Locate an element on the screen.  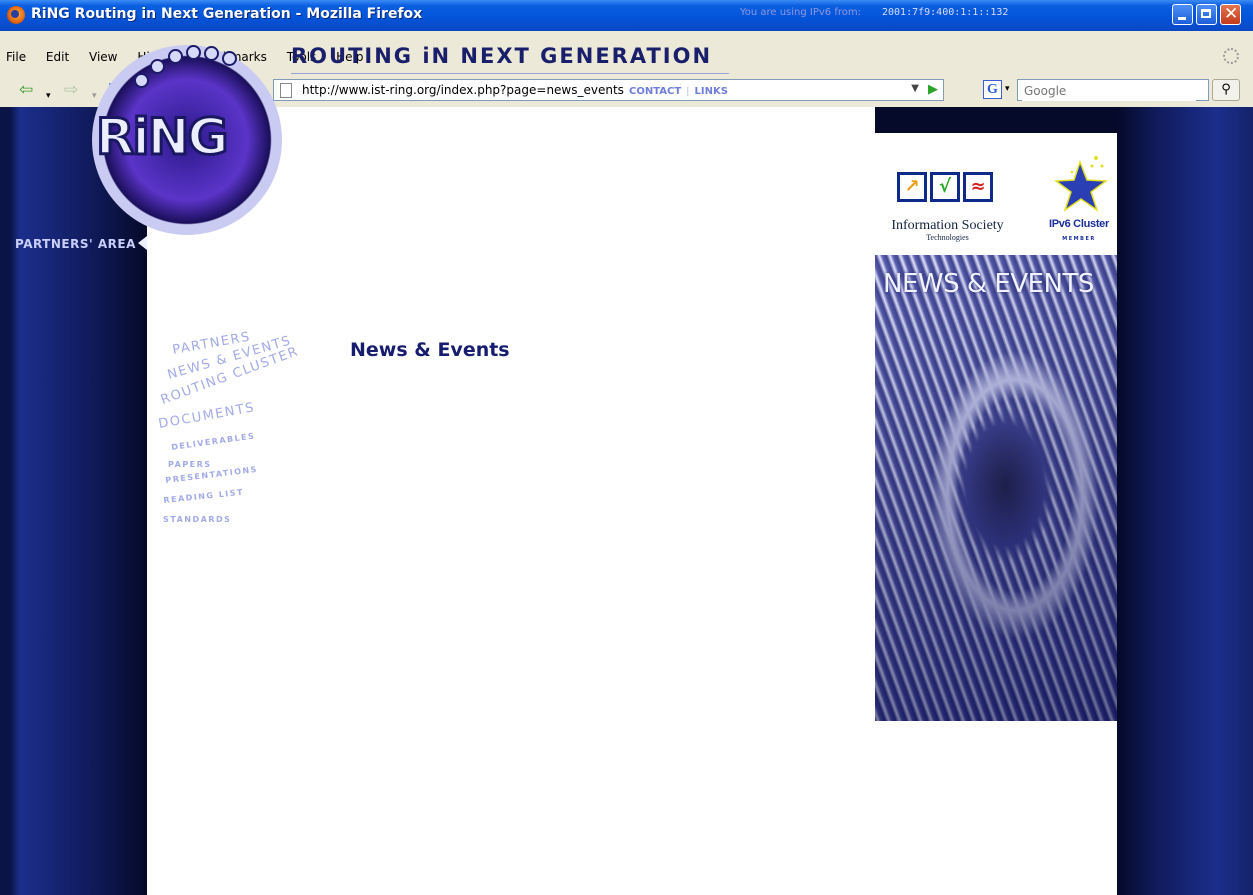
cluster-subtext: MEMBER is located at coordinates (1079, 239).